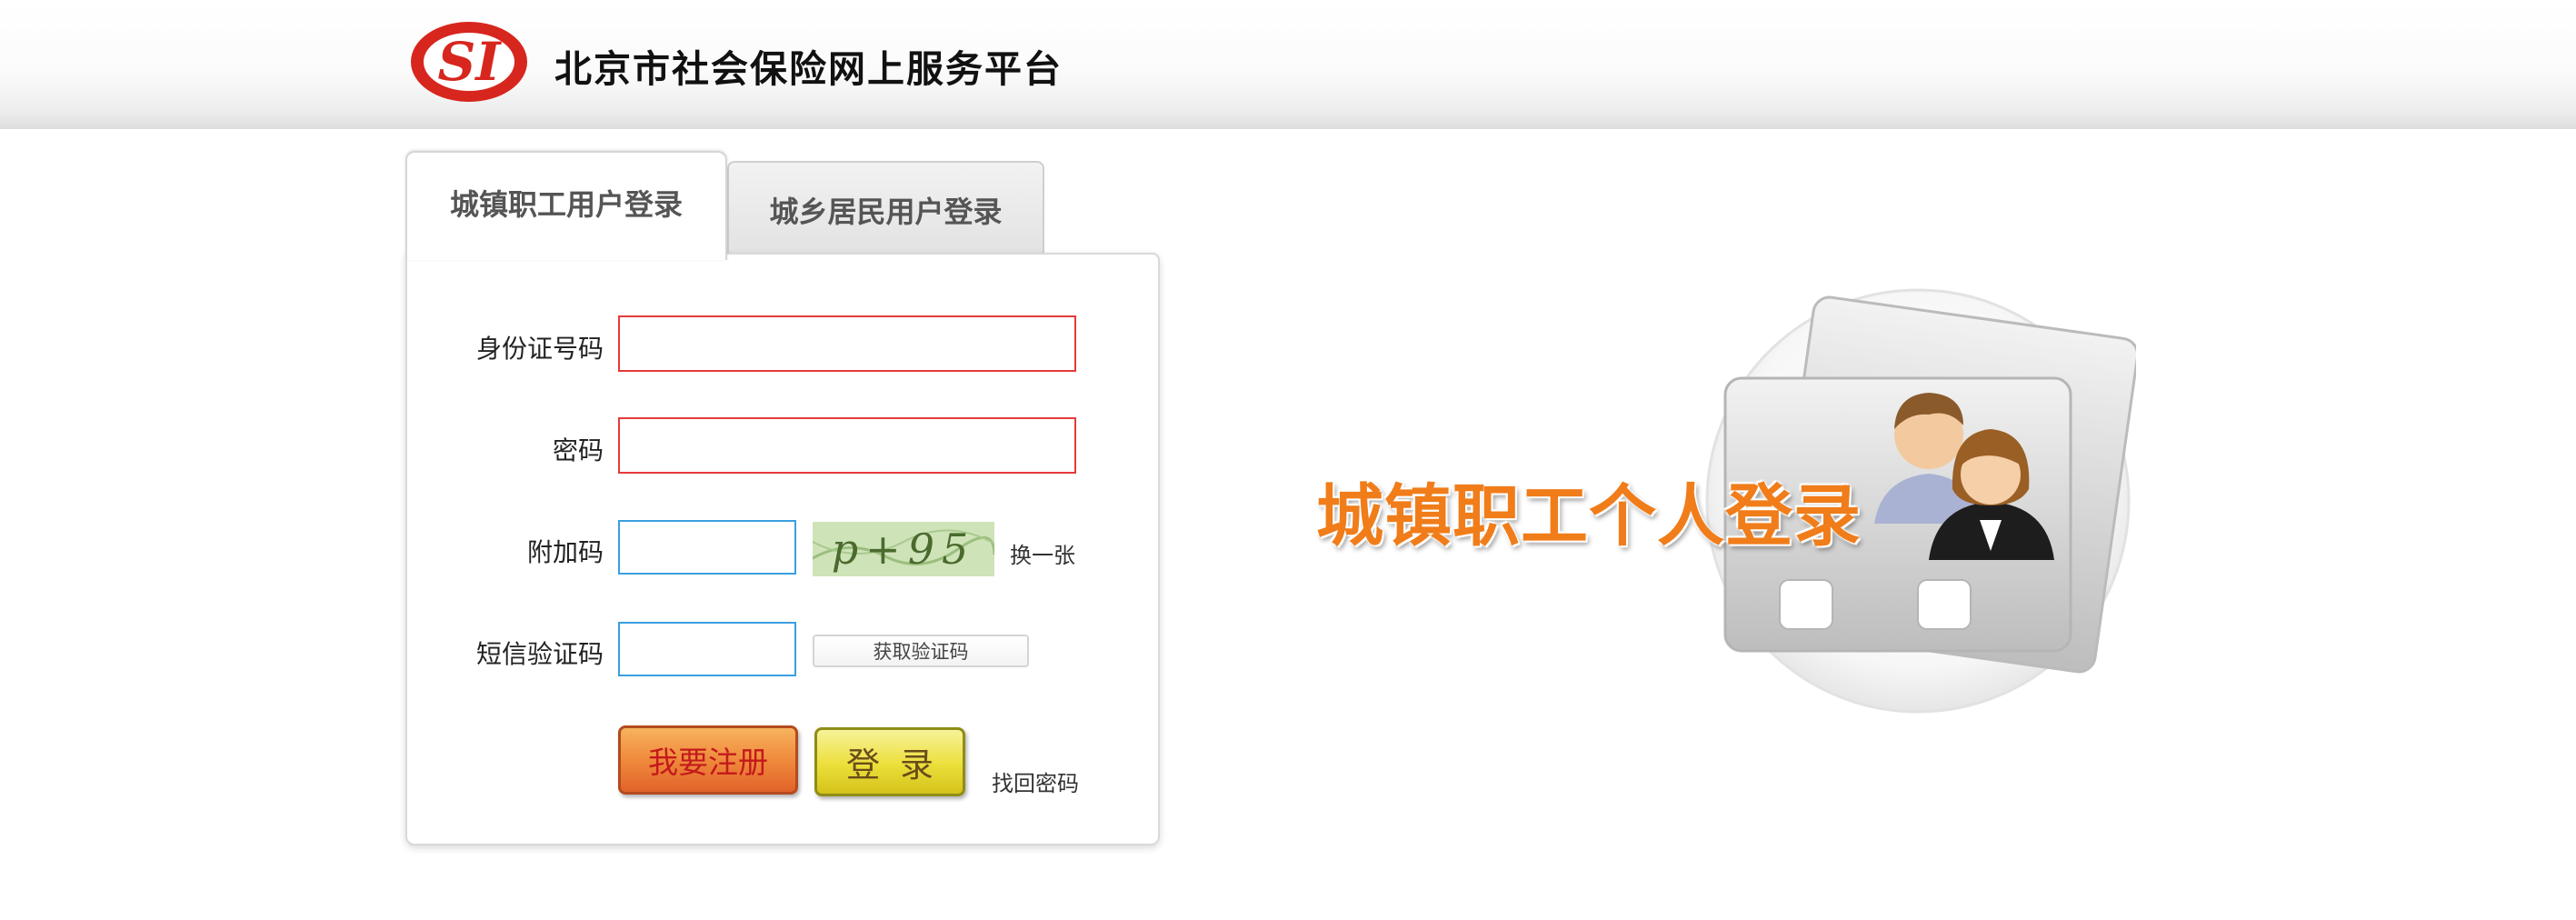 The height and width of the screenshot is (920, 2576). I want to click on captcha-input, so click(707, 547).